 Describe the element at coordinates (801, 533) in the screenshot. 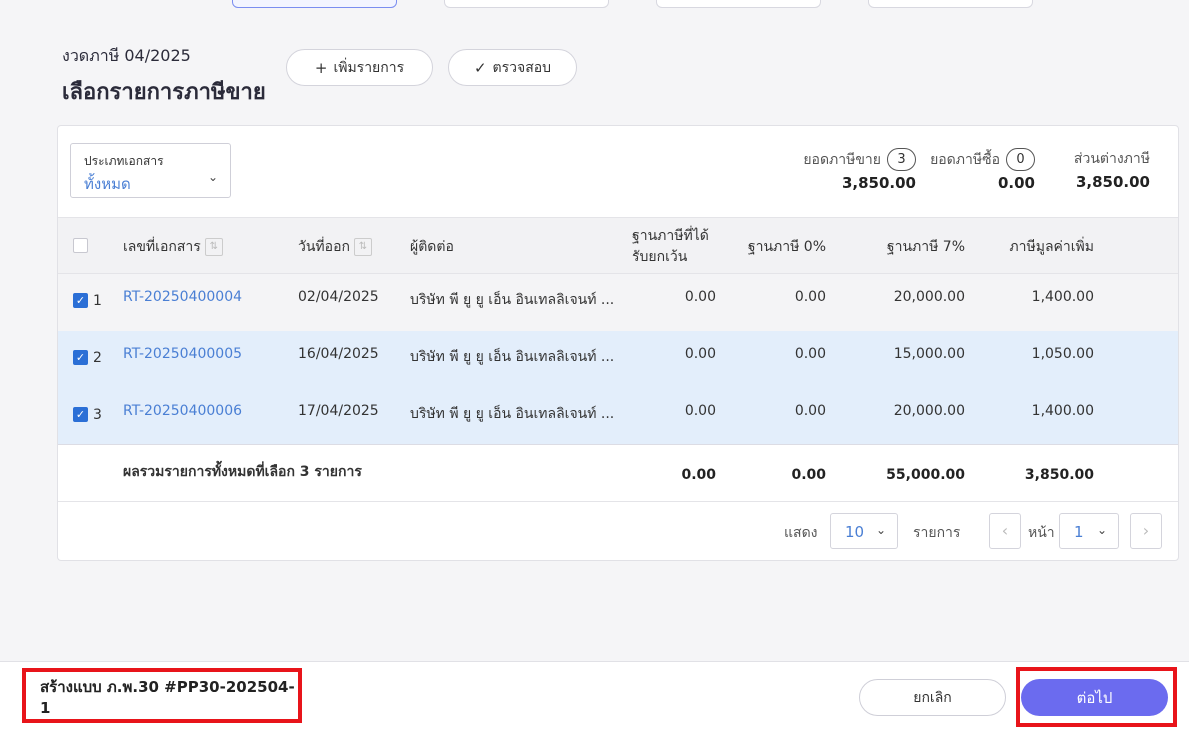

I see `show-label: แสดง` at that location.